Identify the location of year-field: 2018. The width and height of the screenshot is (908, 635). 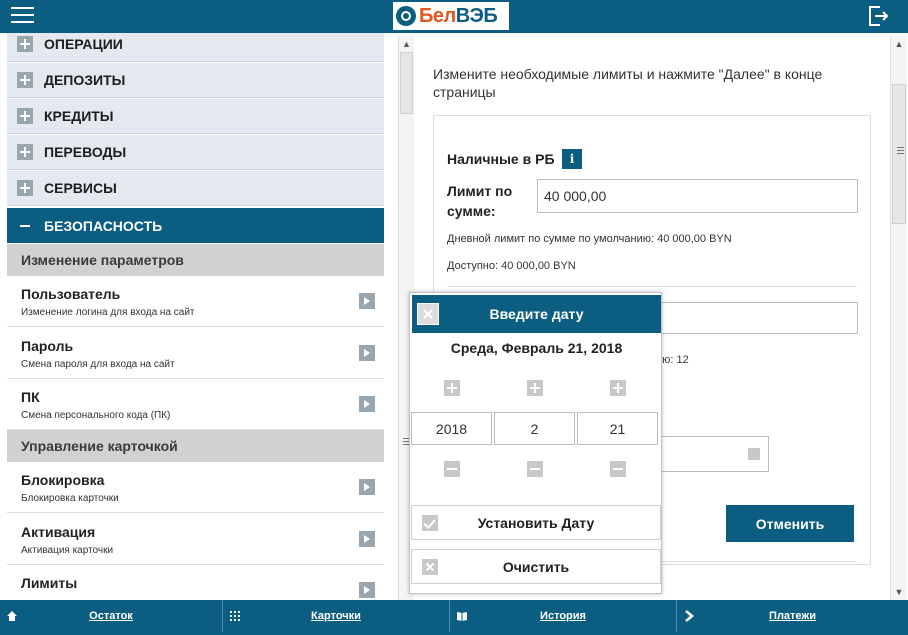
(451, 428).